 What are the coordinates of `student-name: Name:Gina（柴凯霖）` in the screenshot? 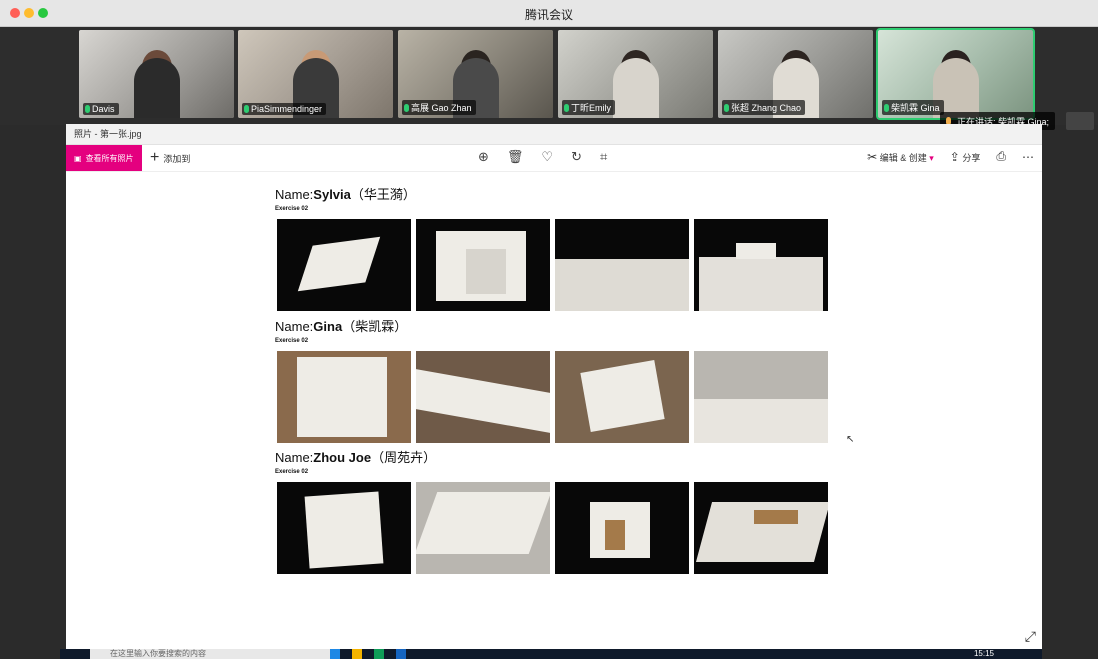 It's located at (341, 325).